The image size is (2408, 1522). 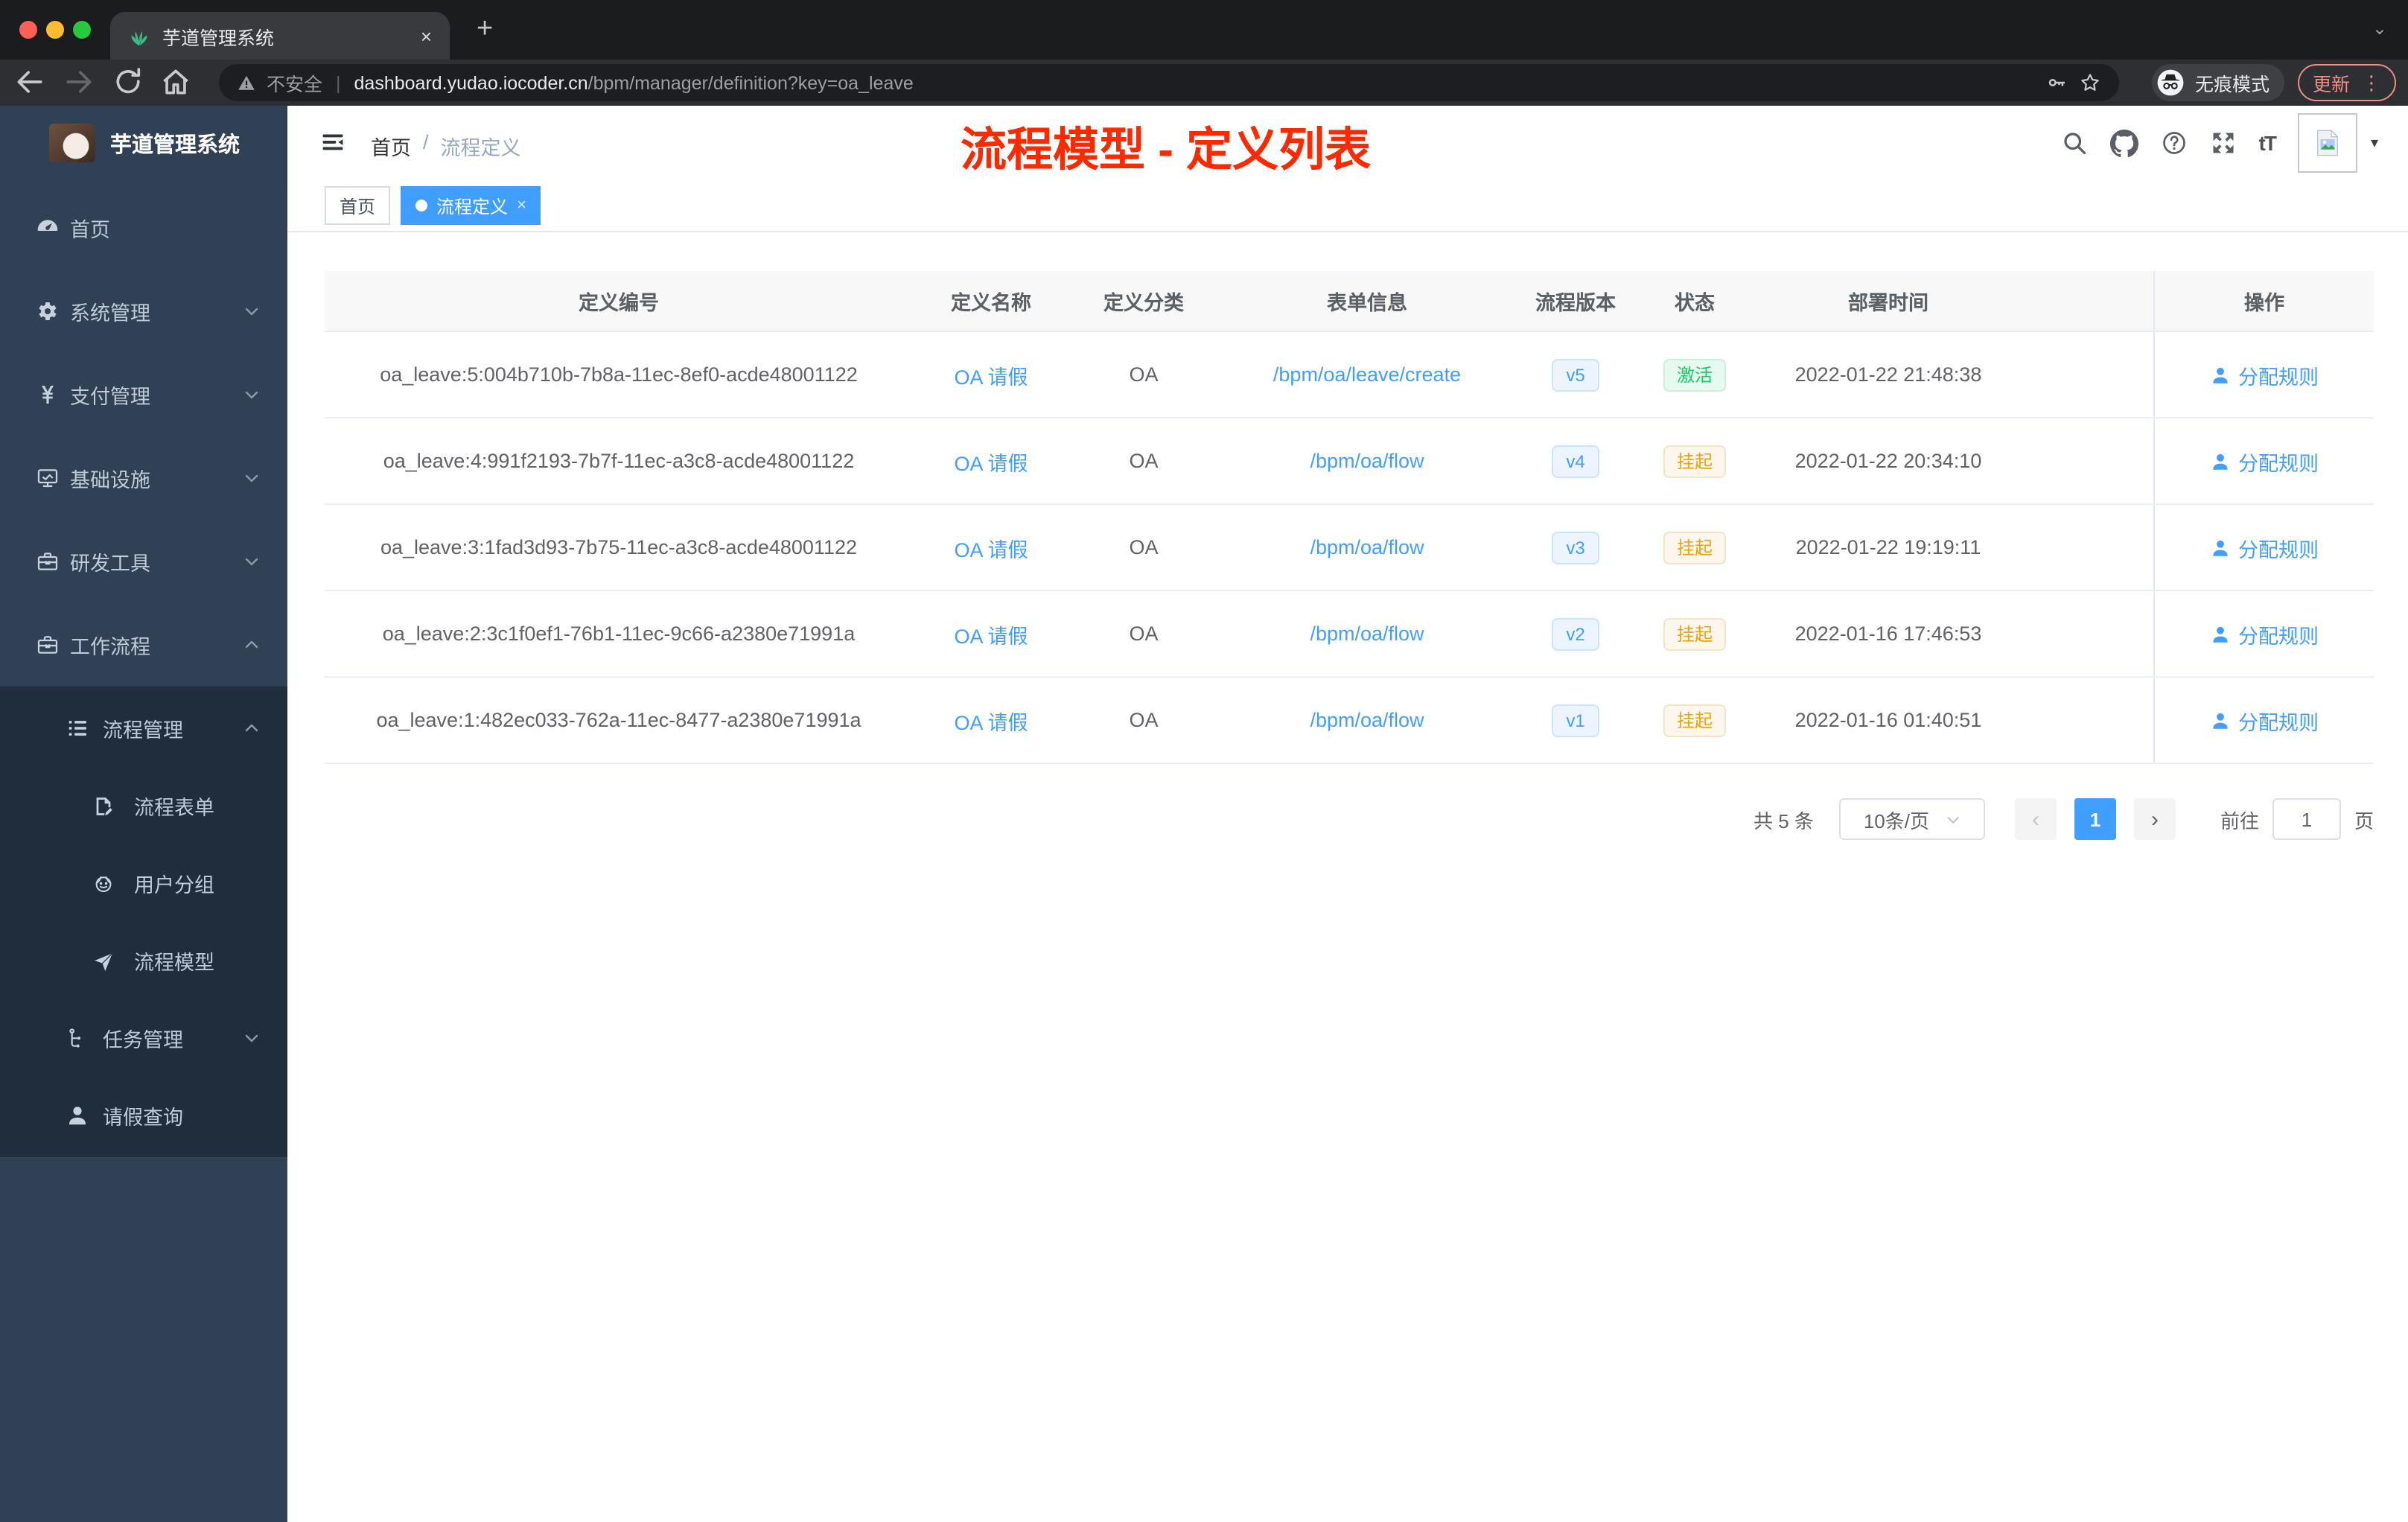 What do you see at coordinates (175, 145) in the screenshot?
I see `logo-title: 芋道管理系统` at bounding box center [175, 145].